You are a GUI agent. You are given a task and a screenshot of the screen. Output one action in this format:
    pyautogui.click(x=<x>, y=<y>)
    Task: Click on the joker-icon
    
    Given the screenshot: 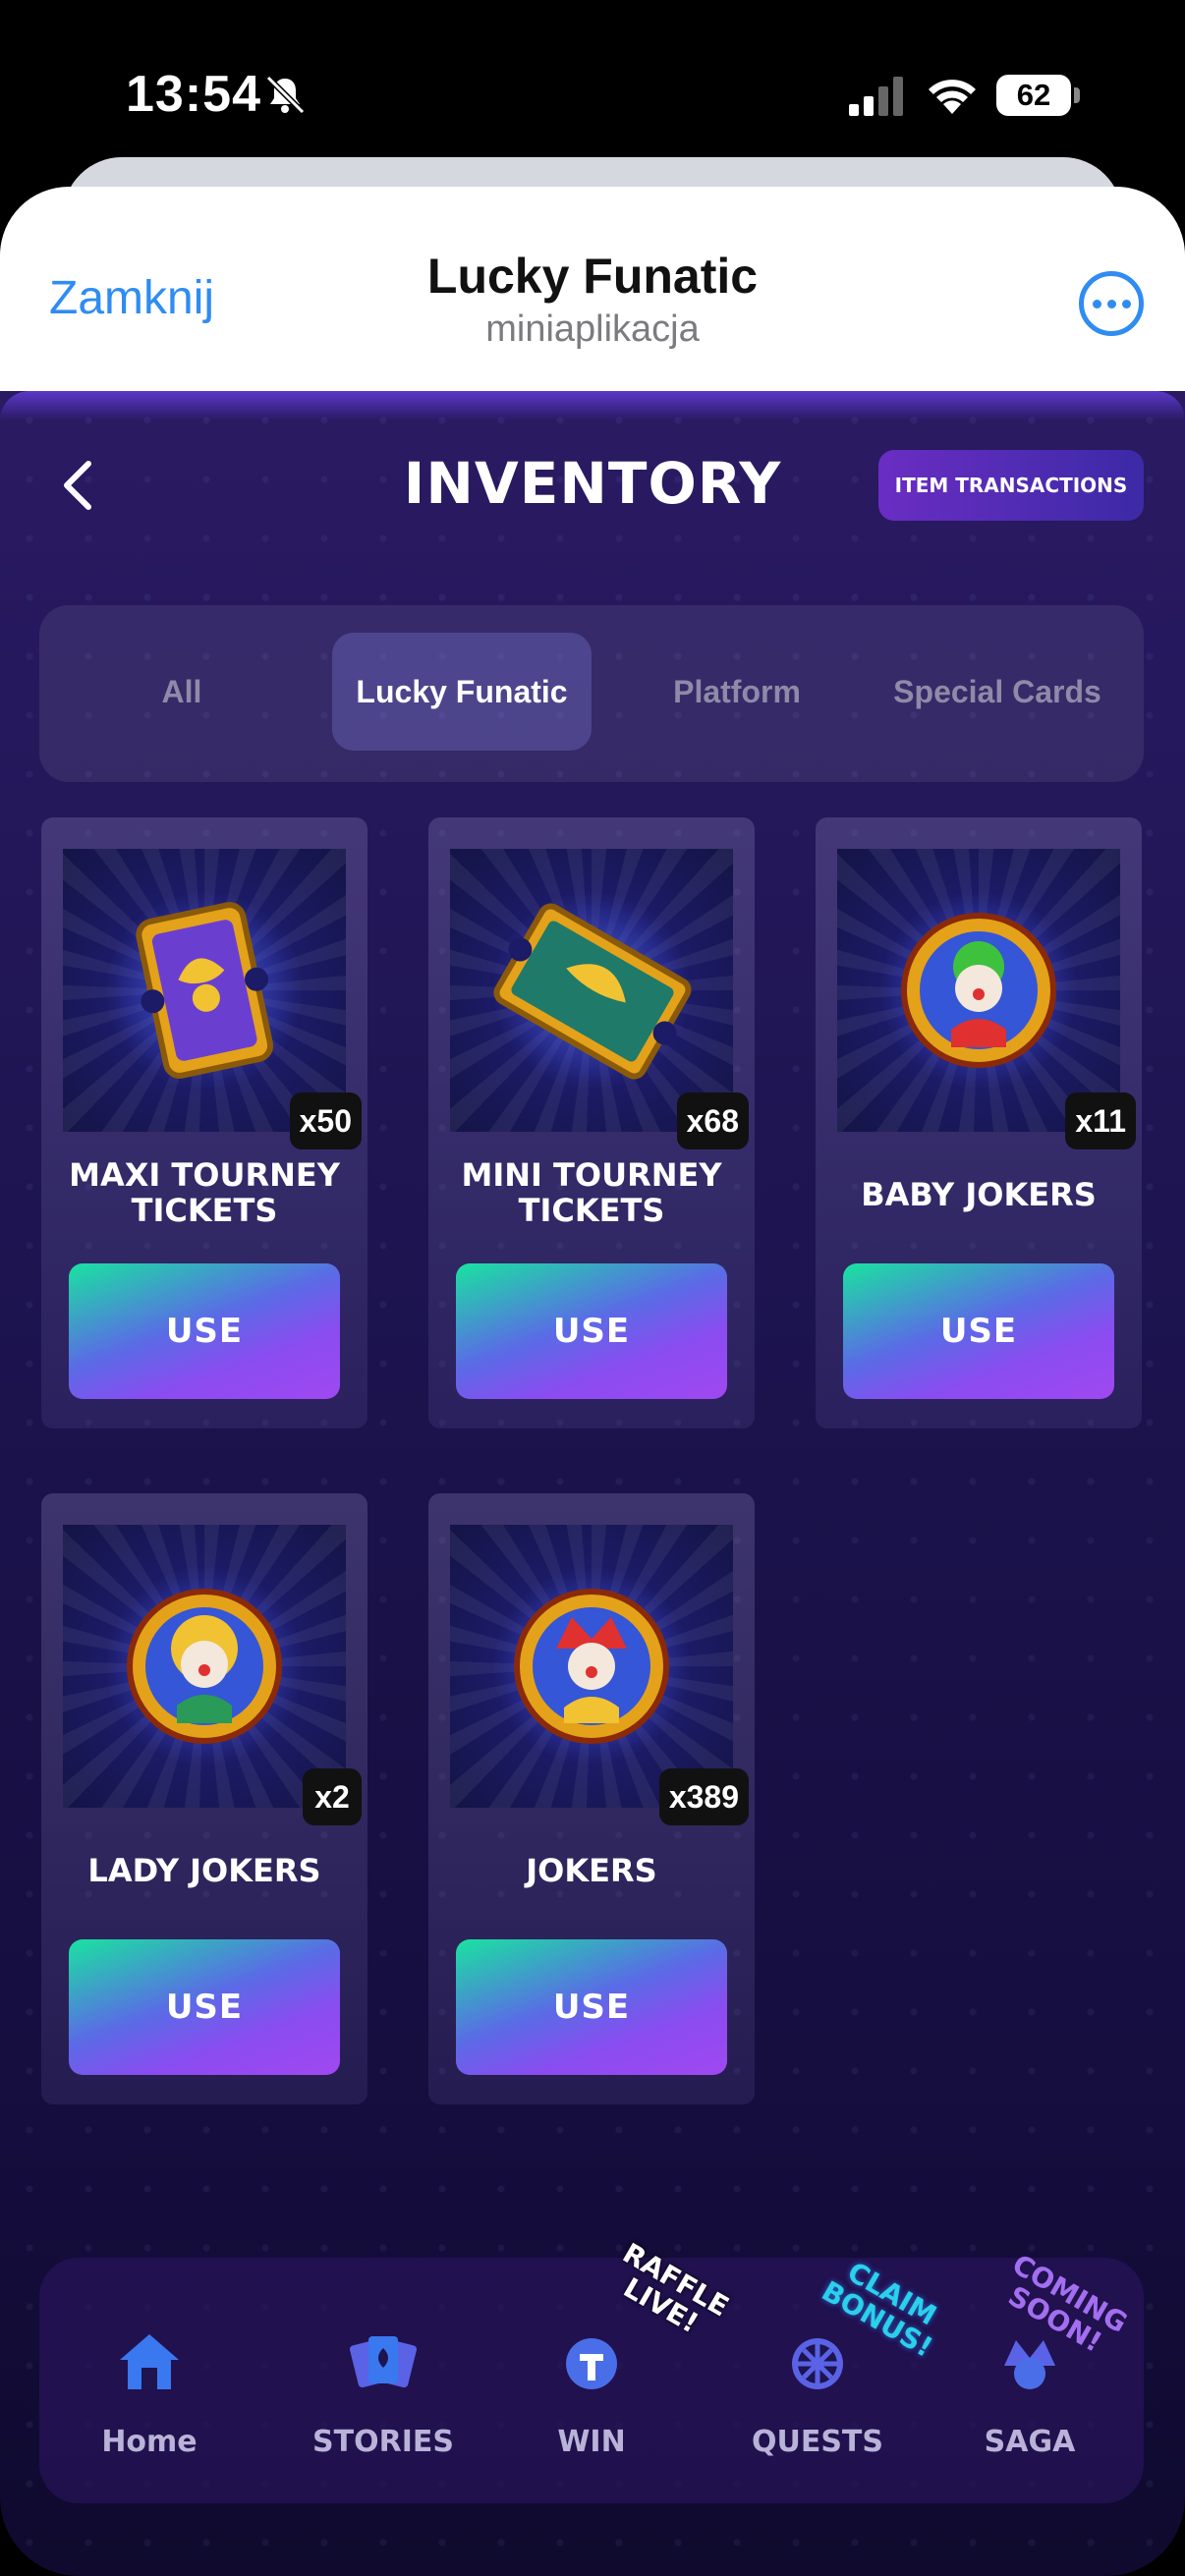 What is the action you would take?
    pyautogui.click(x=592, y=1666)
    